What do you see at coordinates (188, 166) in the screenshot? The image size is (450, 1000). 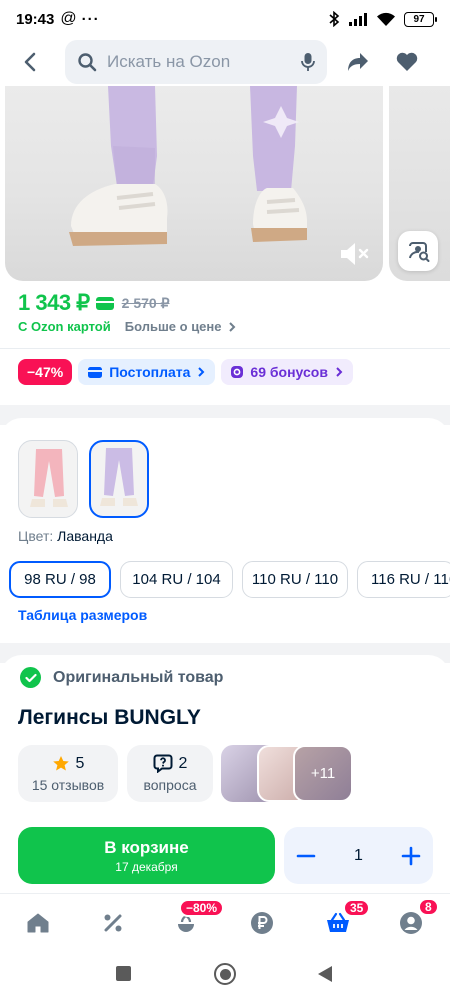 I see `product-photo-image` at bounding box center [188, 166].